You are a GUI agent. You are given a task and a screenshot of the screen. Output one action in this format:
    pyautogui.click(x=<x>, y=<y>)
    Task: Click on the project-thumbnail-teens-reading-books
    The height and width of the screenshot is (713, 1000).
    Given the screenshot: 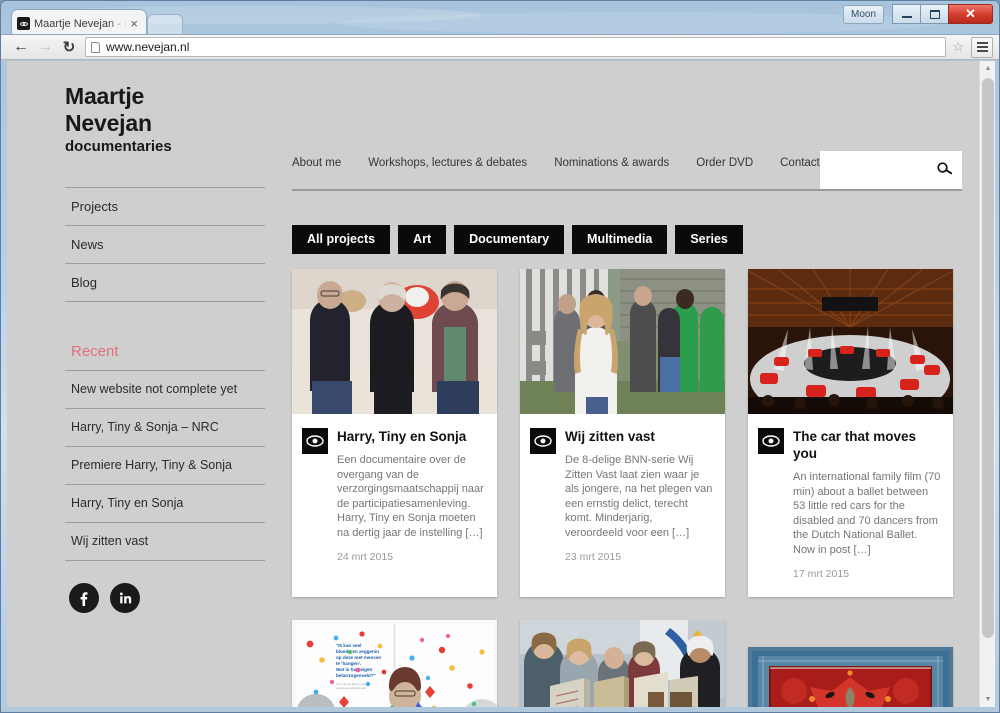 What is the action you would take?
    pyautogui.click(x=622, y=663)
    